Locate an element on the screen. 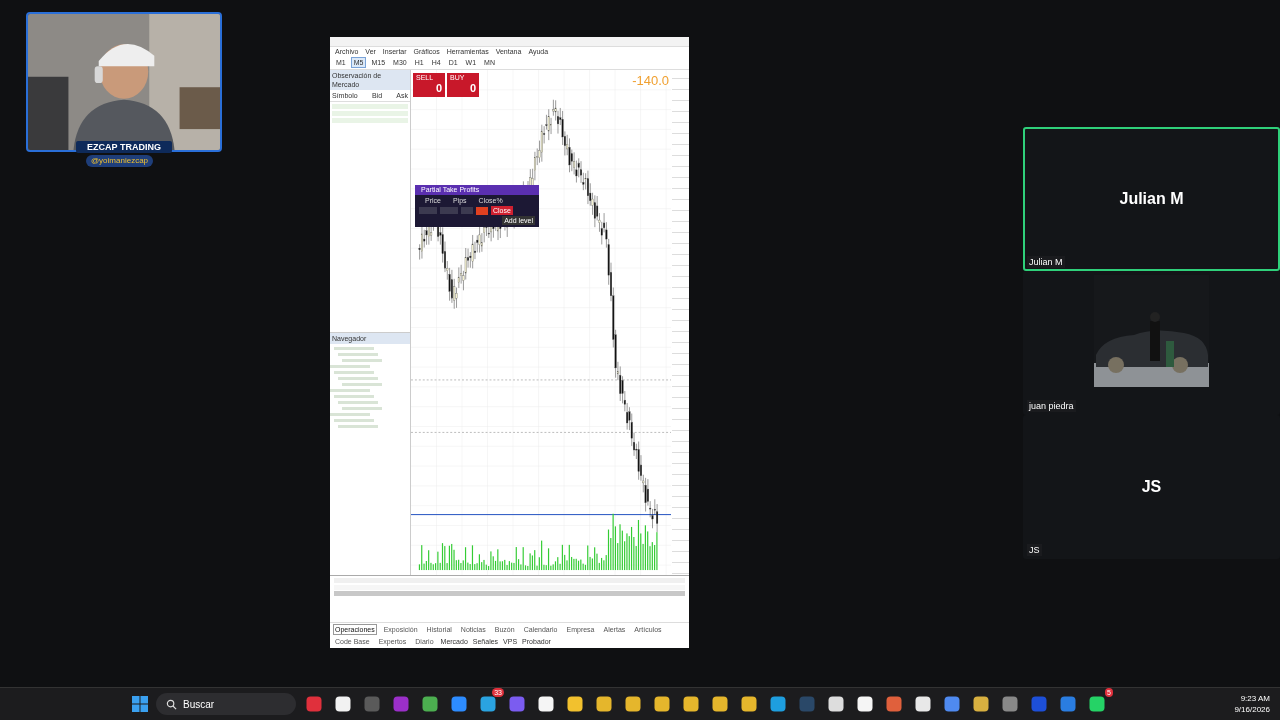 This screenshot has height=720, width=1280. set-button is located at coordinates (482, 210).